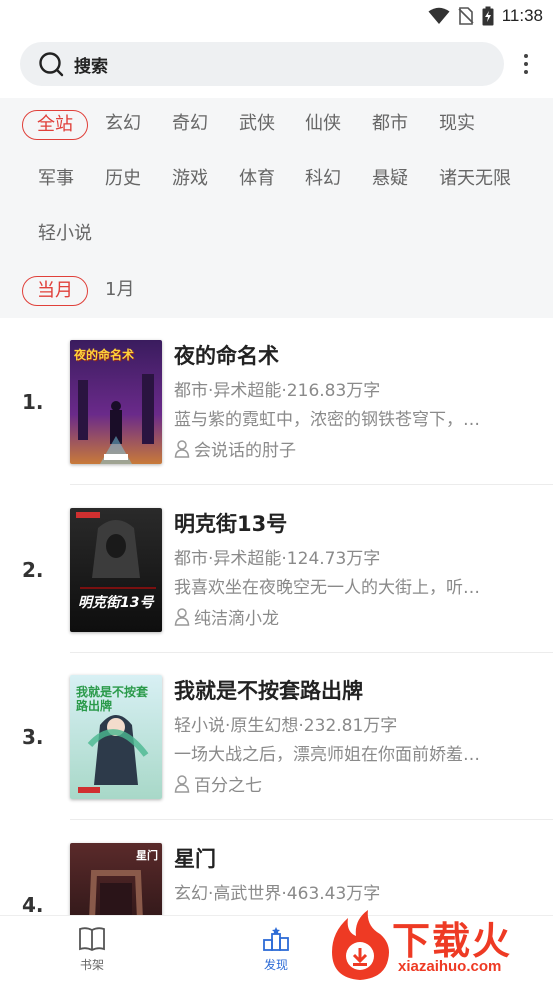 This screenshot has height=983, width=553. I want to click on category-chip: 体育, so click(257, 180).